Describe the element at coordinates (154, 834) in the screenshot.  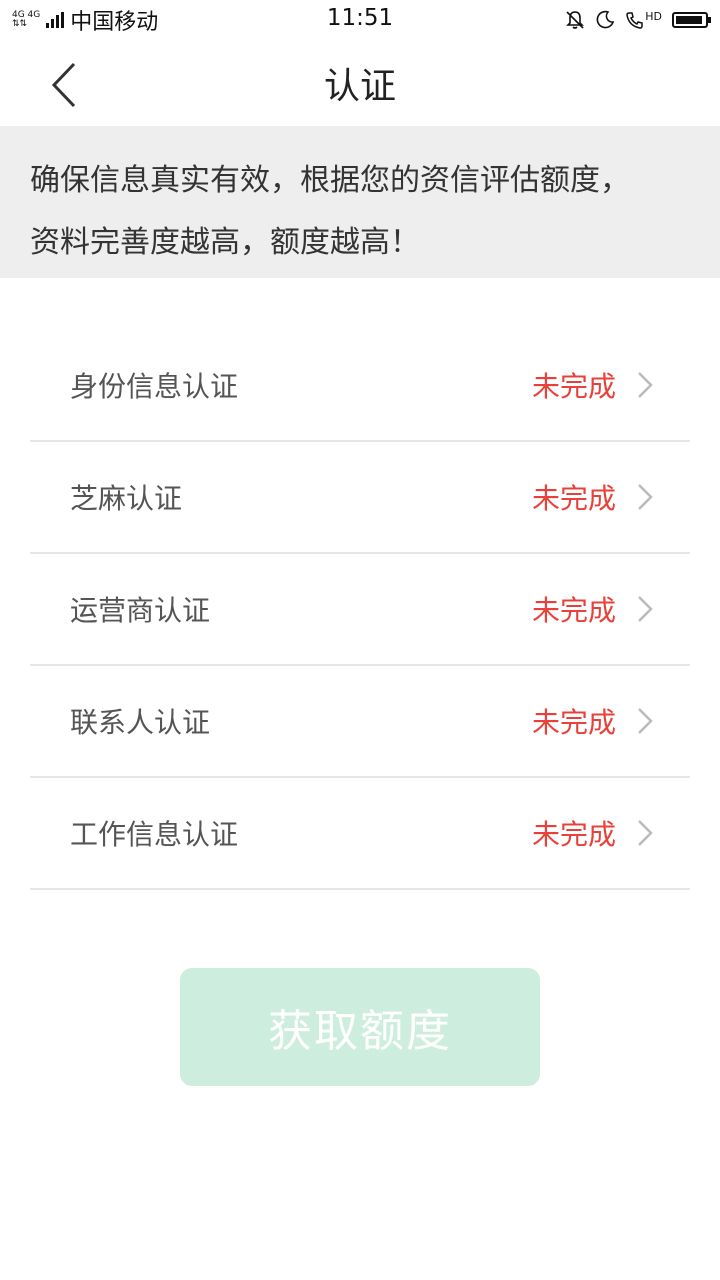
I see `item-label: 工作信息认证` at that location.